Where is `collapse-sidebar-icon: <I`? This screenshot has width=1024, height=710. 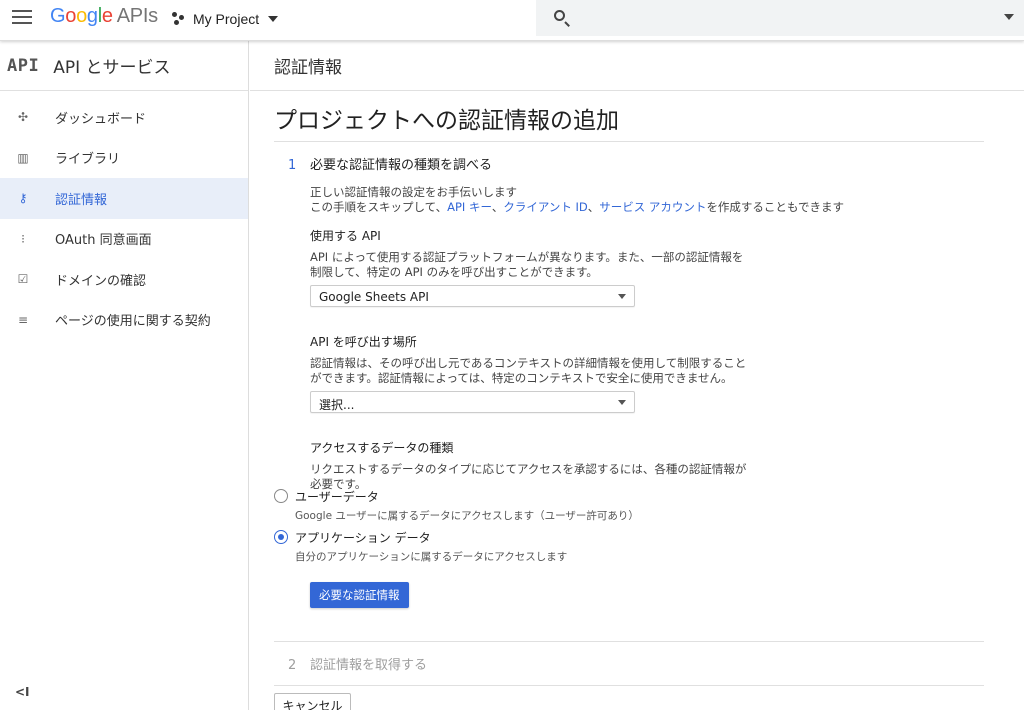 collapse-sidebar-icon: <I is located at coordinates (22, 692).